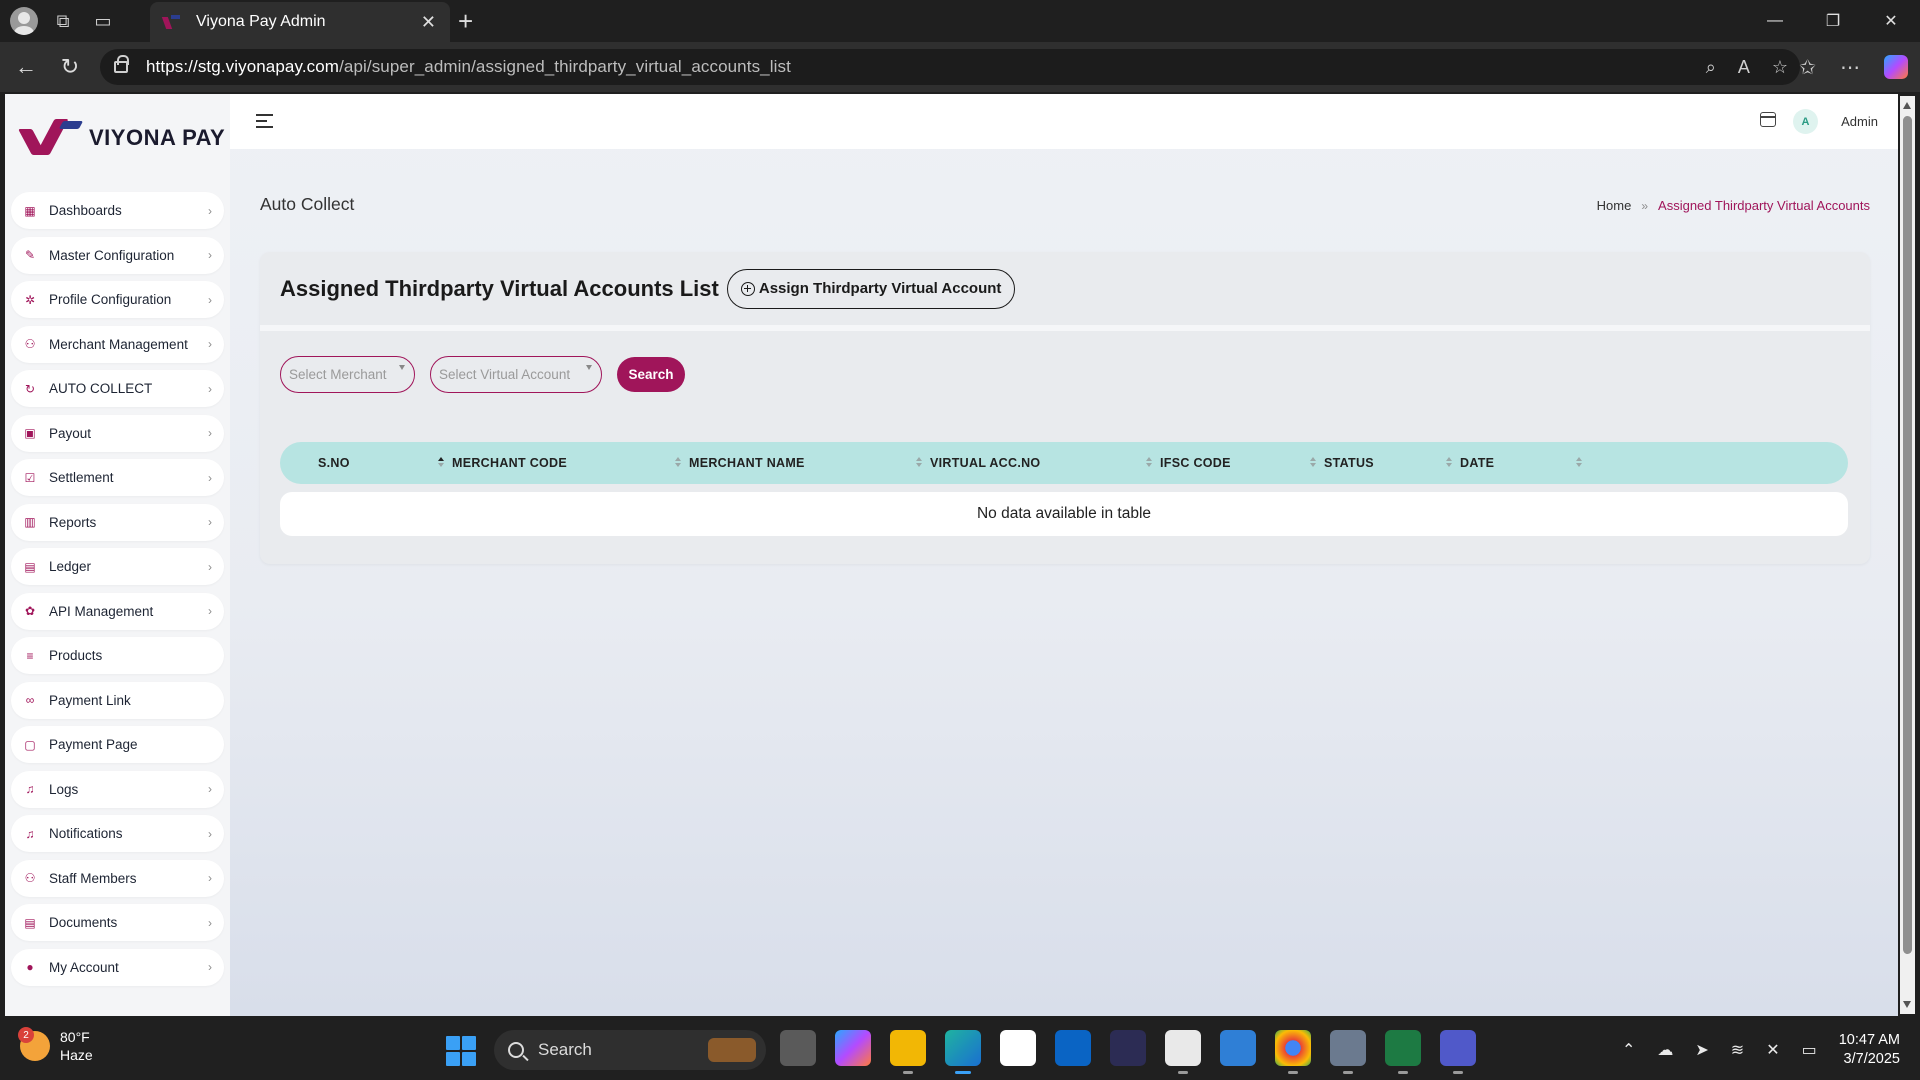 This screenshot has height=1080, width=1920. Describe the element at coordinates (1628, 1050) in the screenshot. I see `chevron-up-icon: ⌃` at that location.